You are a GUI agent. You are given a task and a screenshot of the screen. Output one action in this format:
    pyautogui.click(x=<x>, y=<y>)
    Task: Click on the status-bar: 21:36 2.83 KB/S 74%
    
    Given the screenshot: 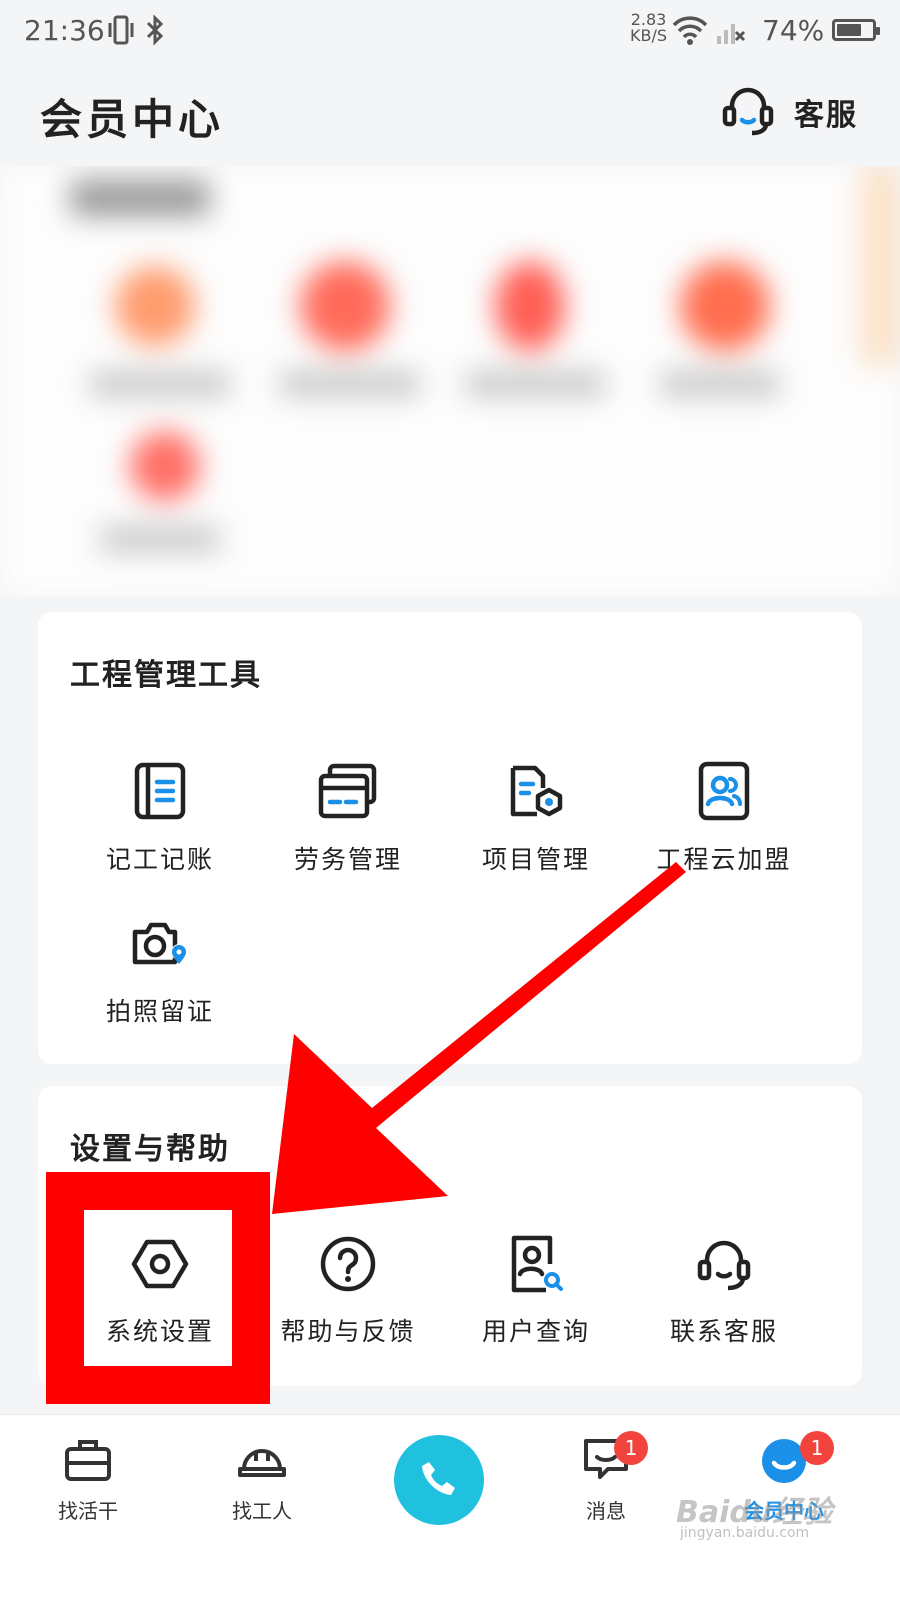 What is the action you would take?
    pyautogui.click(x=450, y=31)
    